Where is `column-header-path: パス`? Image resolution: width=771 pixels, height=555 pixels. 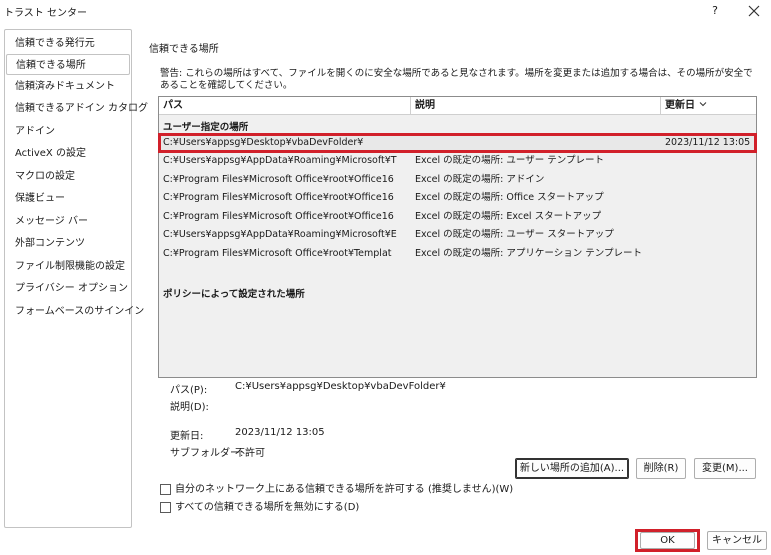
column-header-path: パス is located at coordinates (285, 105).